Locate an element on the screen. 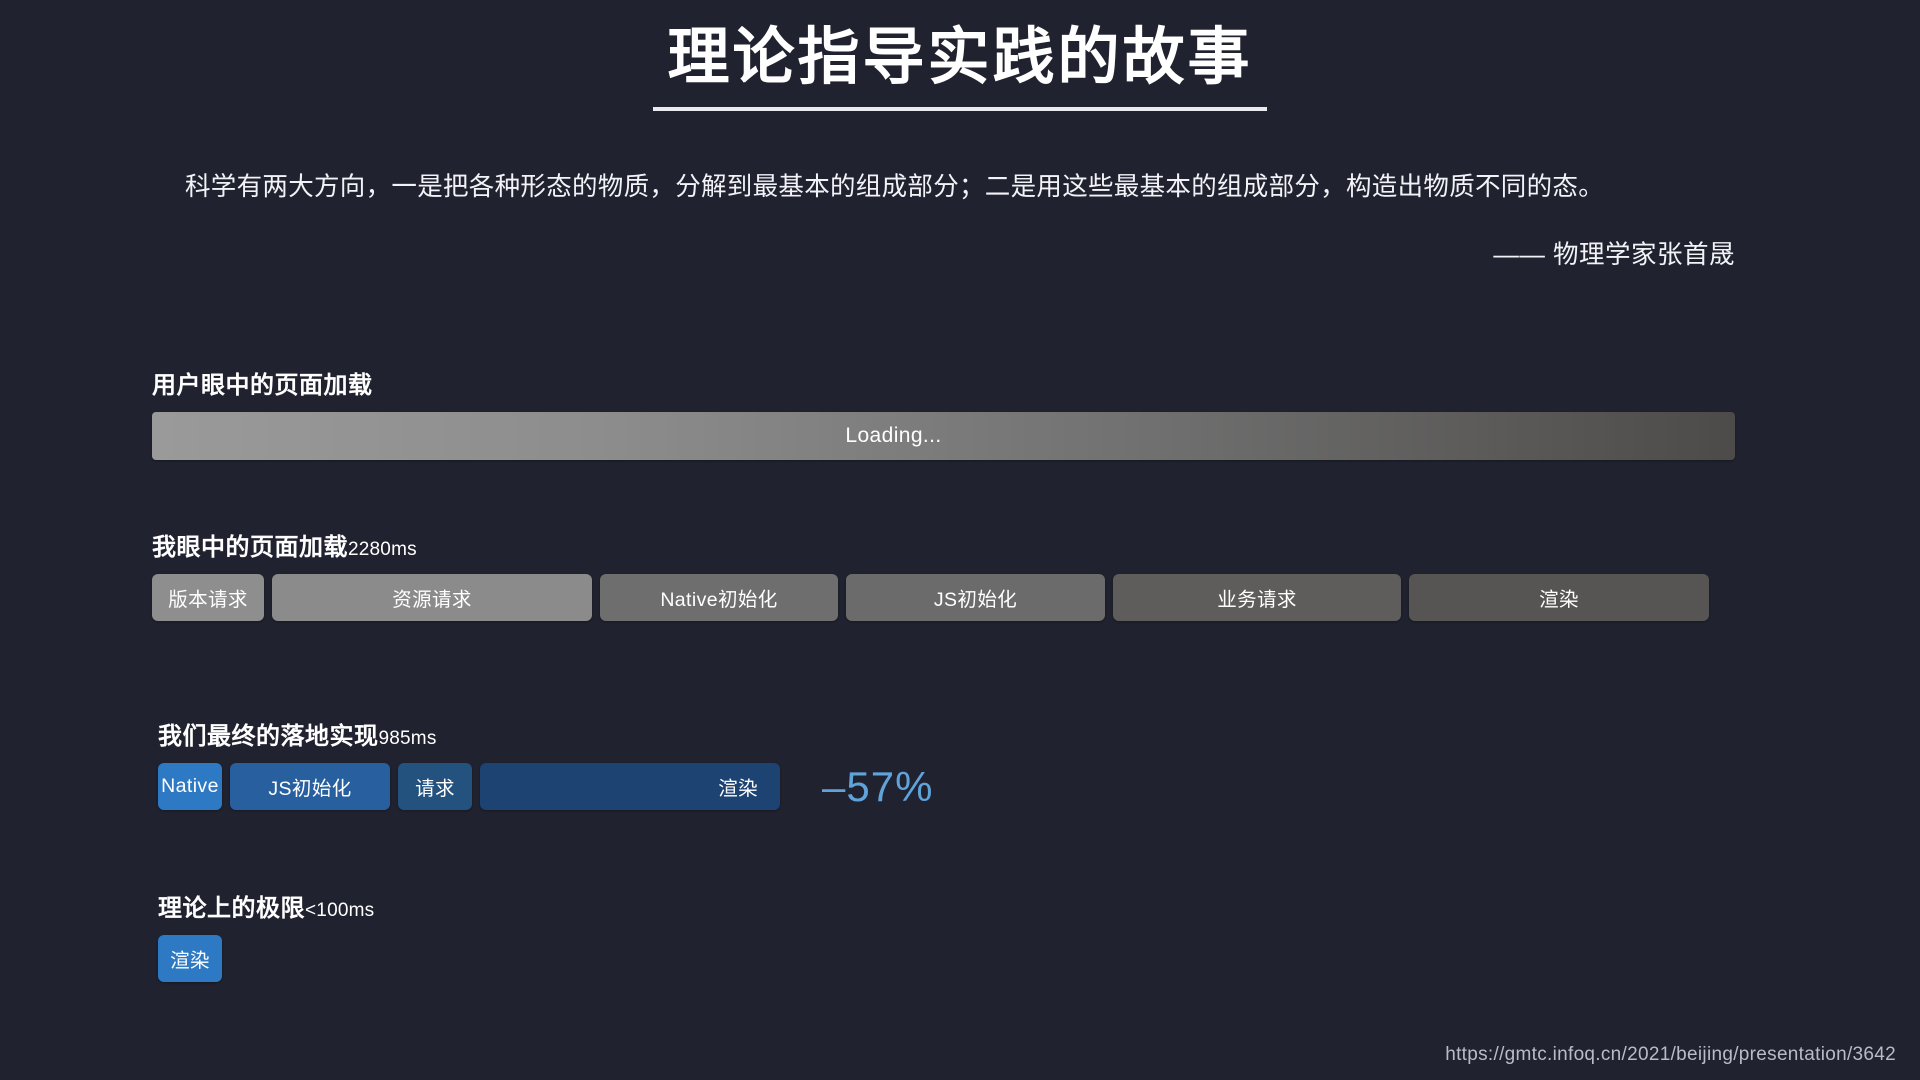 Image resolution: width=1920 pixels, height=1080 pixels. section-my-view-time: 2280ms is located at coordinates (382, 549).